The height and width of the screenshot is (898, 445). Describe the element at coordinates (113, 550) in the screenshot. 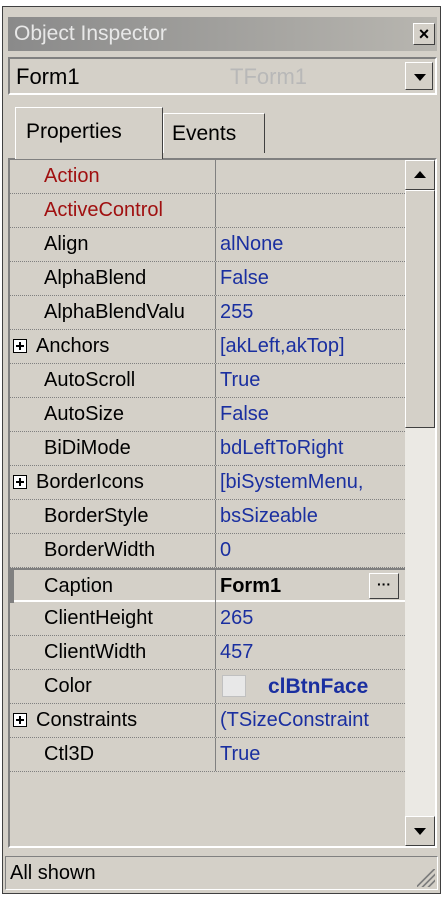

I see `property-name: BorderWidth` at that location.